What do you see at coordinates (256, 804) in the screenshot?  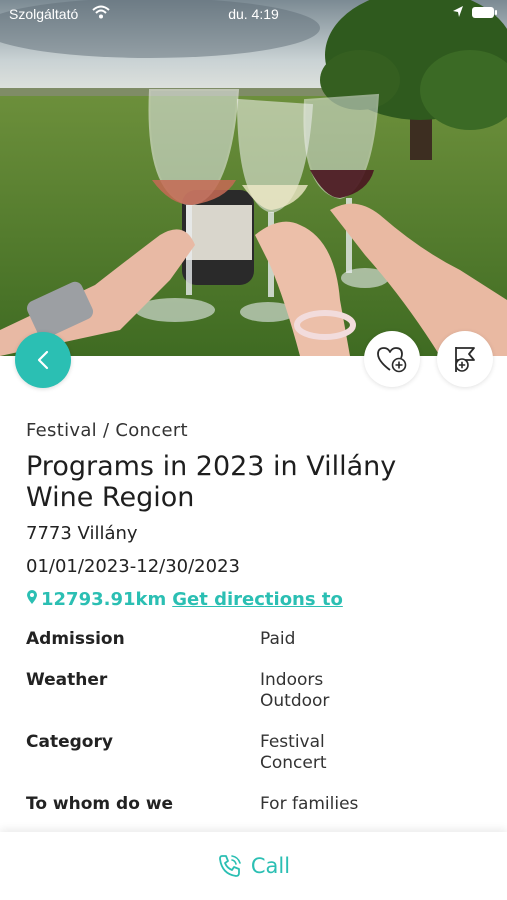 I see `info-row-audience: To whom do we For families` at bounding box center [256, 804].